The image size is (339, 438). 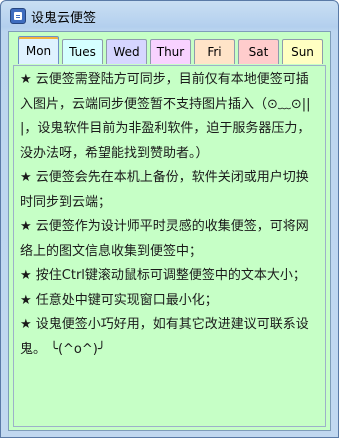 What do you see at coordinates (164, 337) in the screenshot?
I see `note-paragraph: ★ 设鬼便签小巧好用，如有其它改进建议可联系设鬼。 ╰(^o^)╯` at bounding box center [164, 337].